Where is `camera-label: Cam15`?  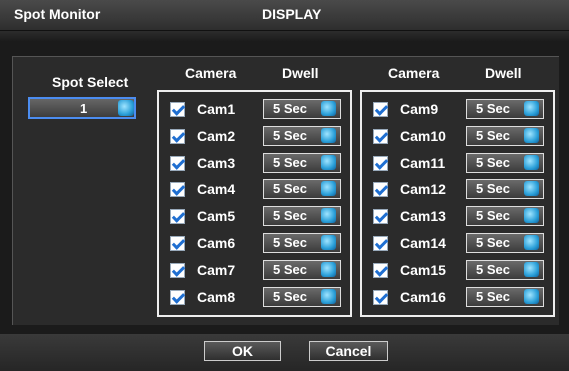
camera-label: Cam15 is located at coordinates (423, 269).